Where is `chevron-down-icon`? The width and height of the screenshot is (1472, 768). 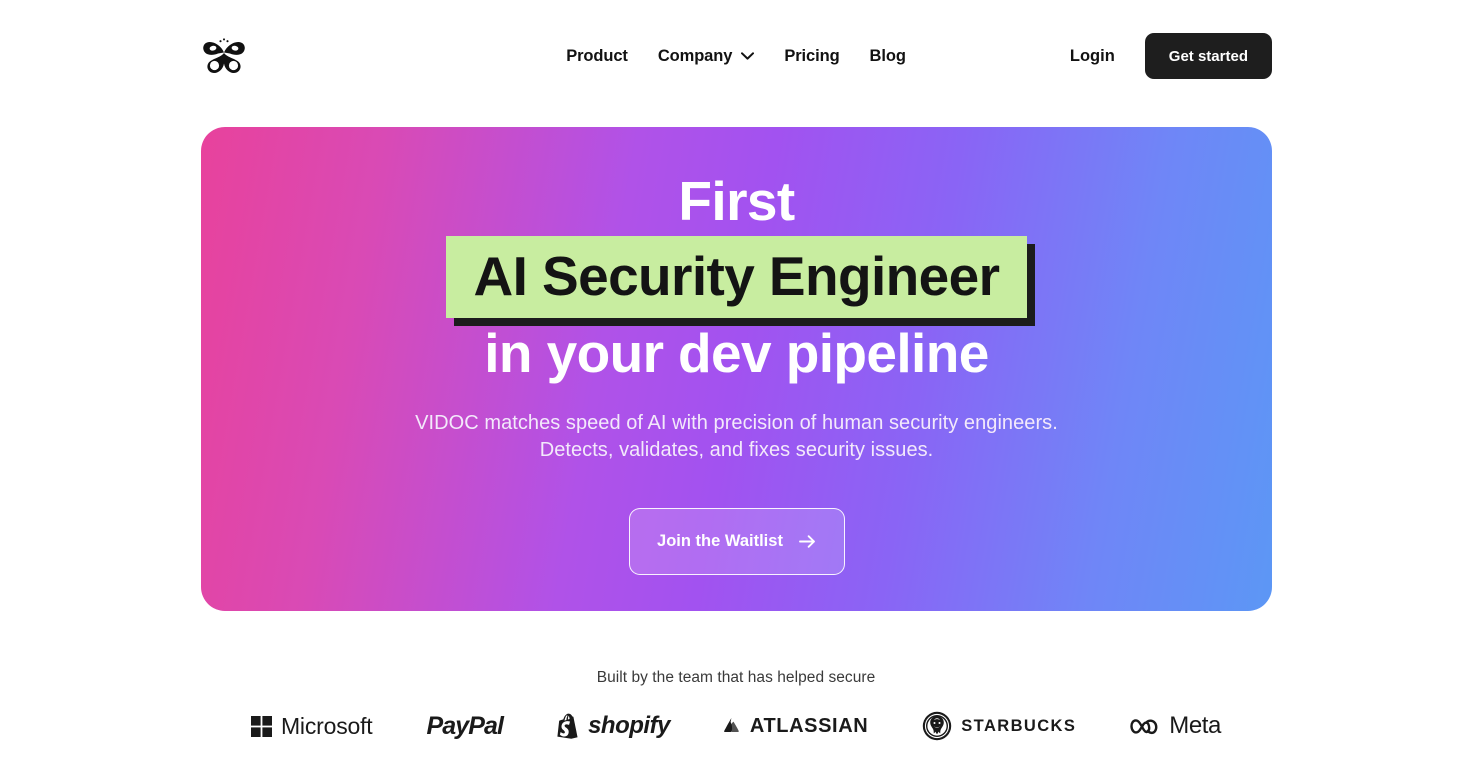 chevron-down-icon is located at coordinates (748, 56).